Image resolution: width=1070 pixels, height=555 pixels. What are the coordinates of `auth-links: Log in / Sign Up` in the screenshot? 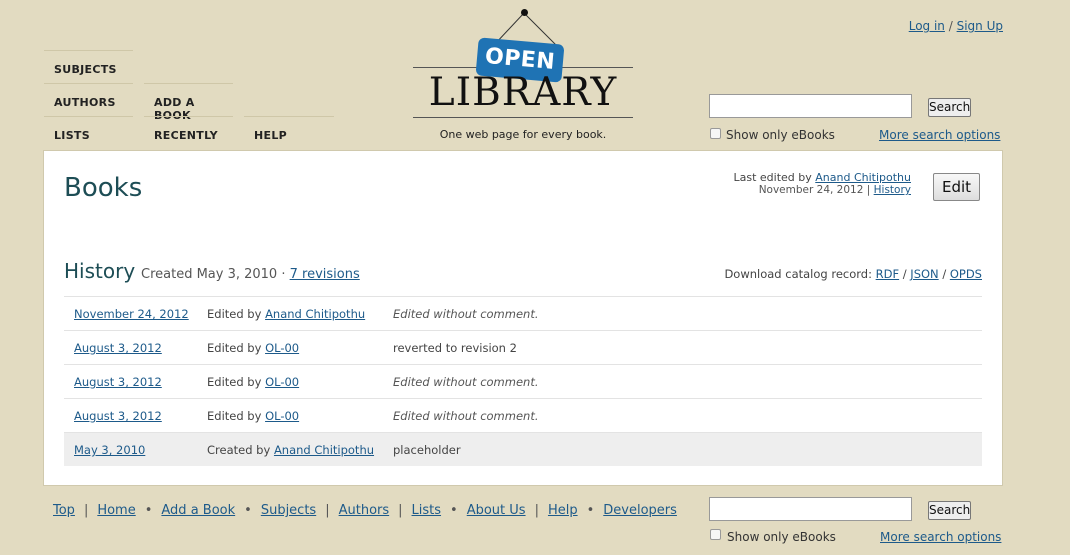 It's located at (956, 26).